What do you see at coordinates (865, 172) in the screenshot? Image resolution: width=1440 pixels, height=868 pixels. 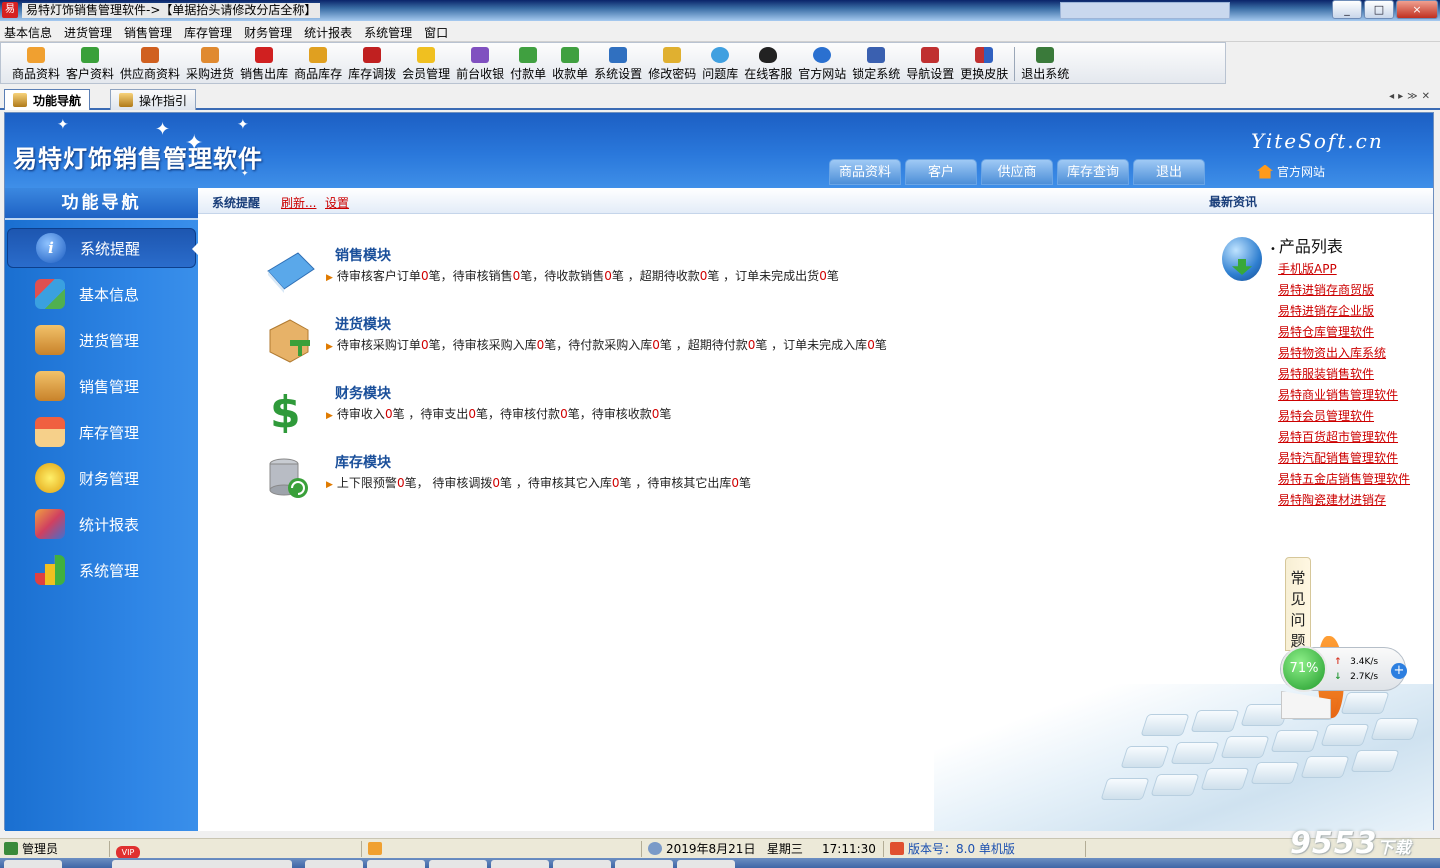 I see `nav-goods-button: 商品资料` at bounding box center [865, 172].